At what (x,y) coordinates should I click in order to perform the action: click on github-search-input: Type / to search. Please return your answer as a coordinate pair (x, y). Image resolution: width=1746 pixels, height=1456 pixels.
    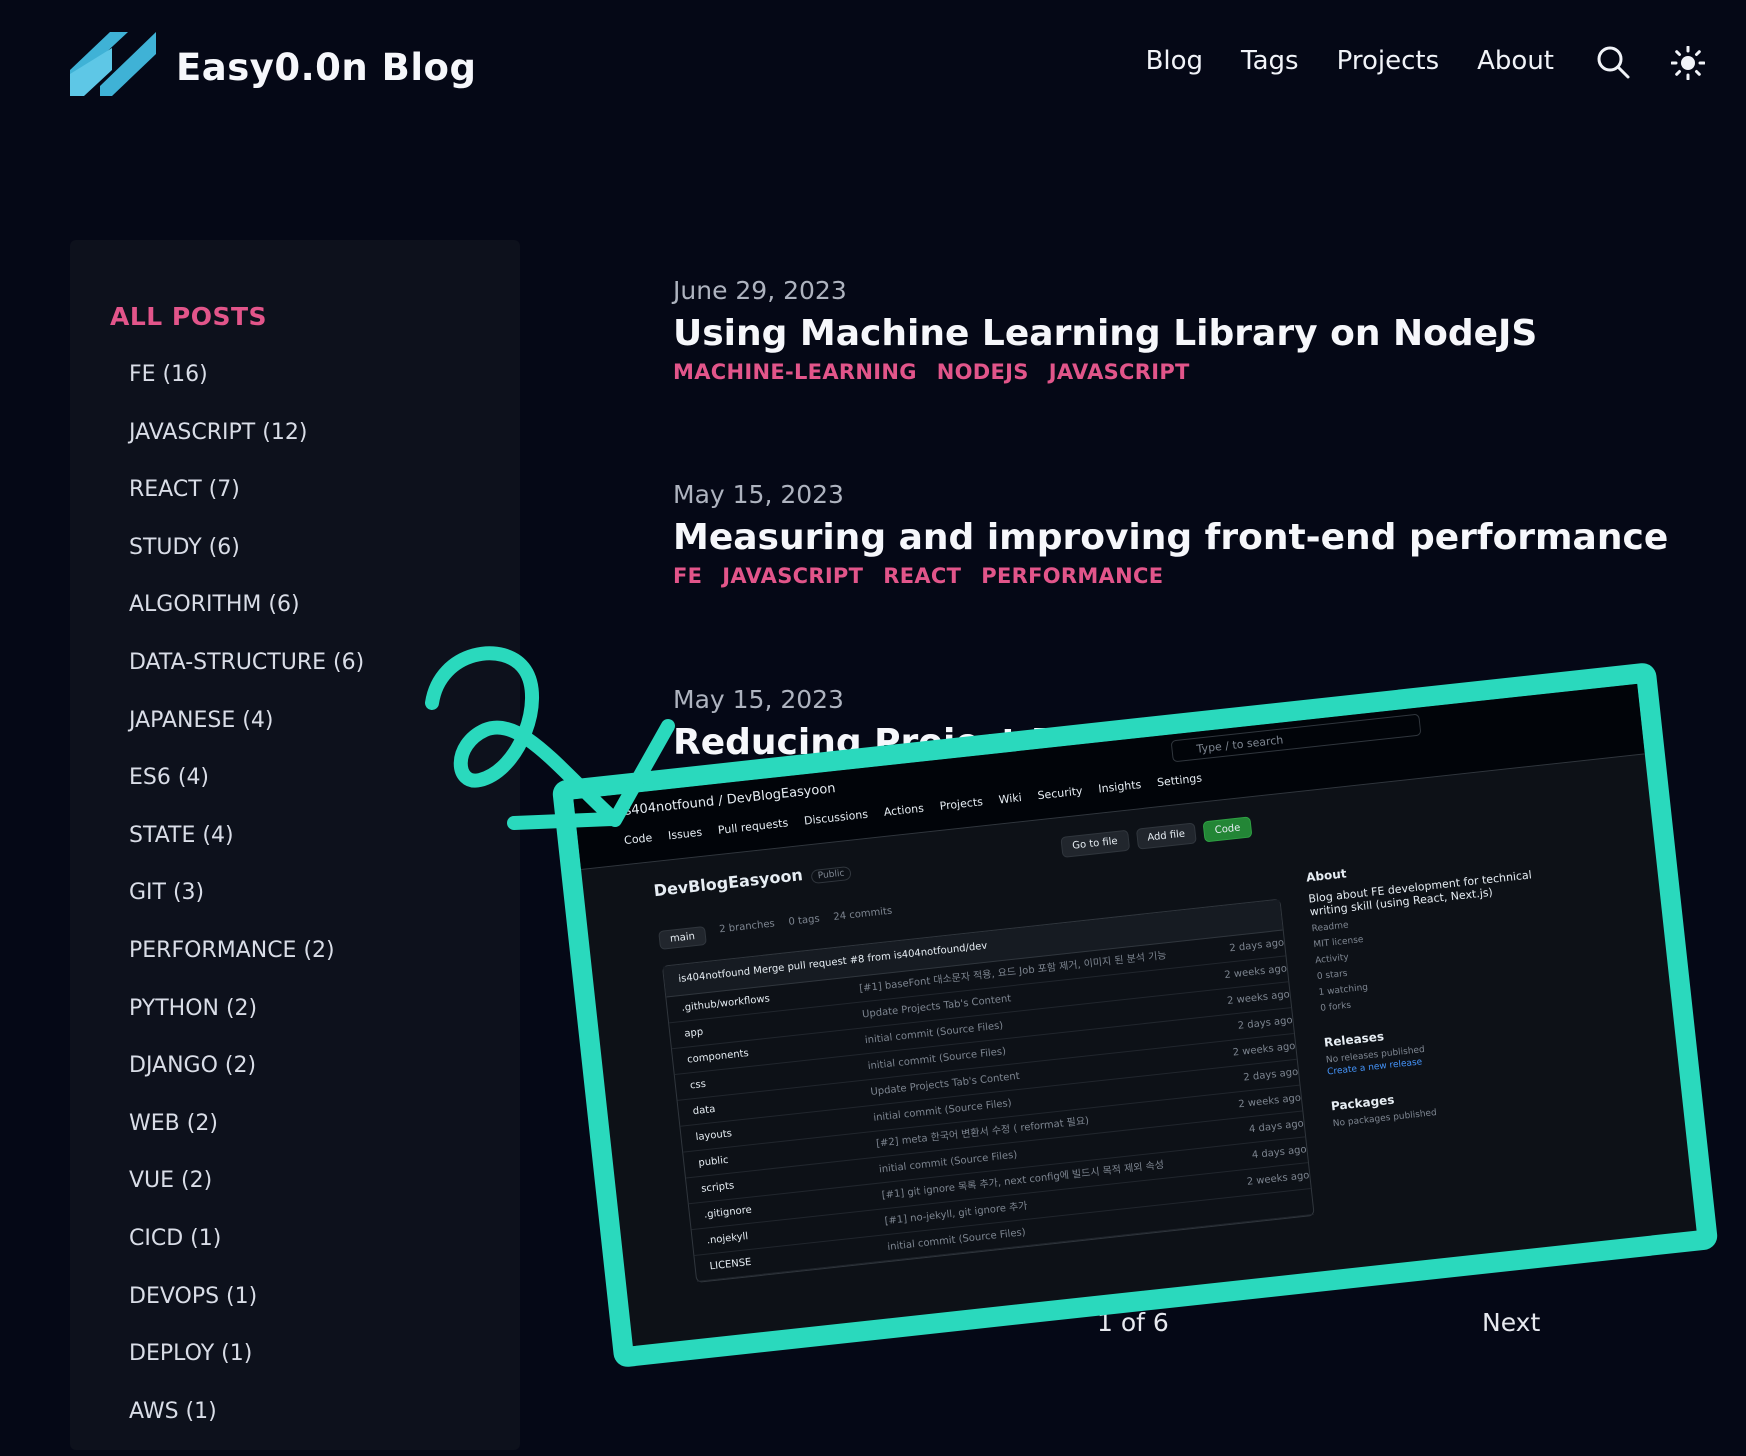
    Looking at the image, I should click on (1296, 738).